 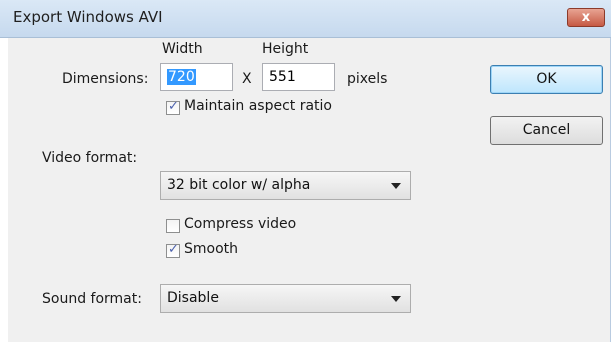 What do you see at coordinates (285, 298) in the screenshot?
I see `sound-format-select: Disable` at bounding box center [285, 298].